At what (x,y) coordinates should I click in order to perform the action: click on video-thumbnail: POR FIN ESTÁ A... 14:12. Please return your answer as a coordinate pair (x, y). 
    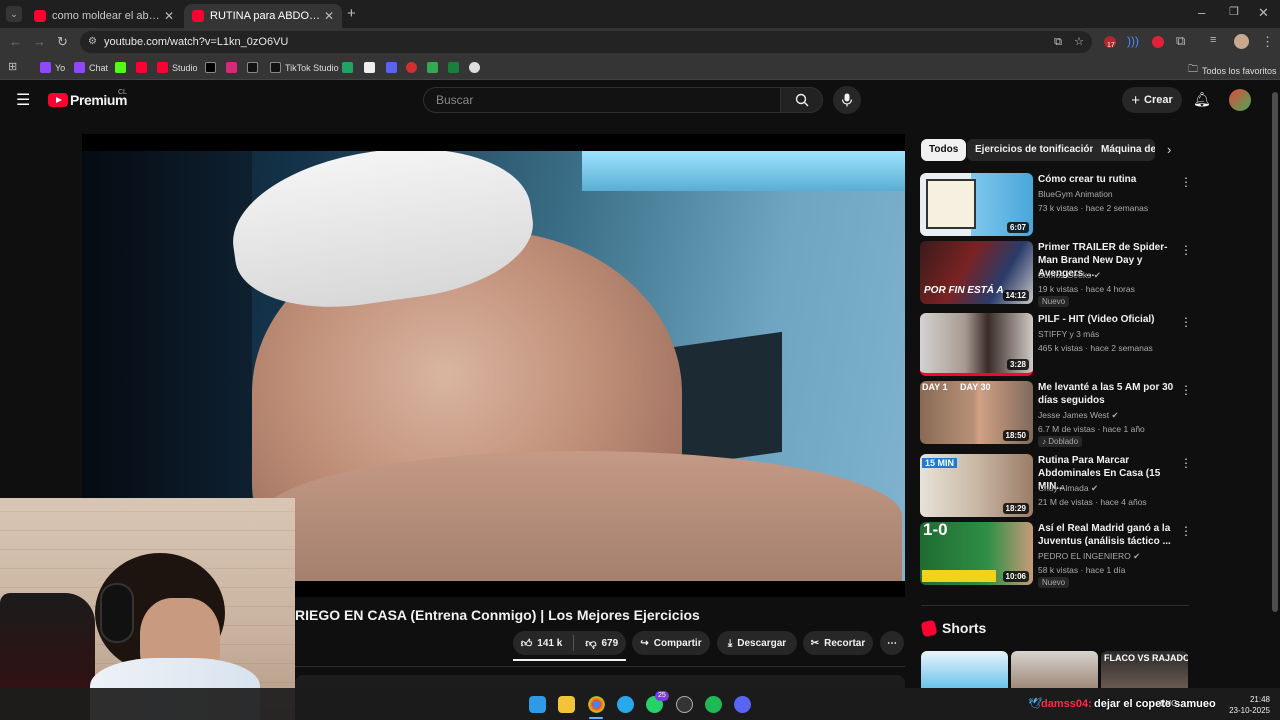
    Looking at the image, I should click on (976, 272).